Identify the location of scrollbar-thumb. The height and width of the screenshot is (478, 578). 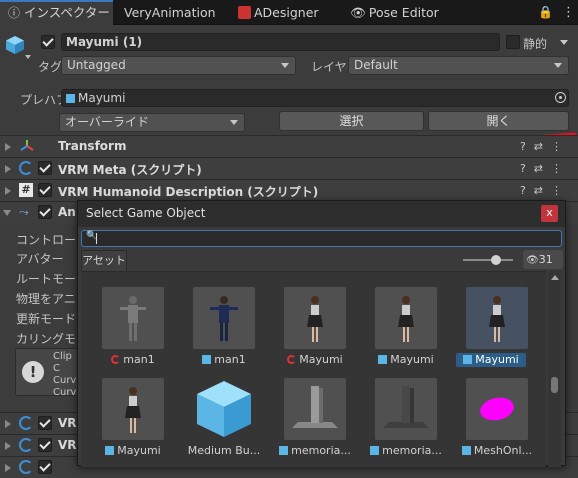
(554, 385).